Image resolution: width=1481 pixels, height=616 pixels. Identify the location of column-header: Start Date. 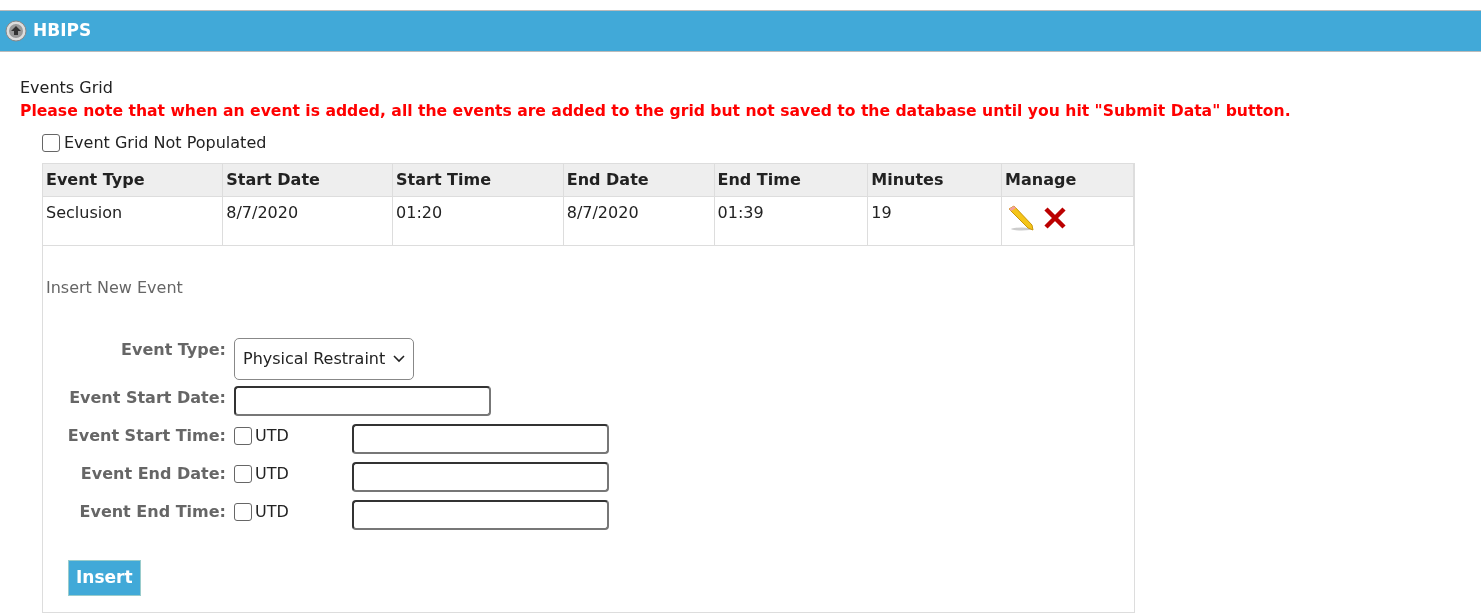
(307, 180).